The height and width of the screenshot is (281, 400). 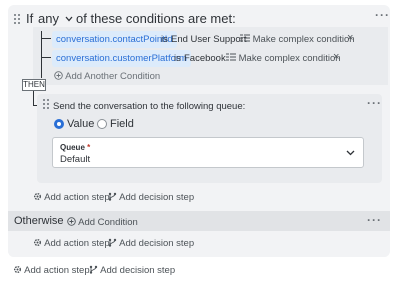 I want to click on queue-label-text: Queue, so click(x=72, y=147).